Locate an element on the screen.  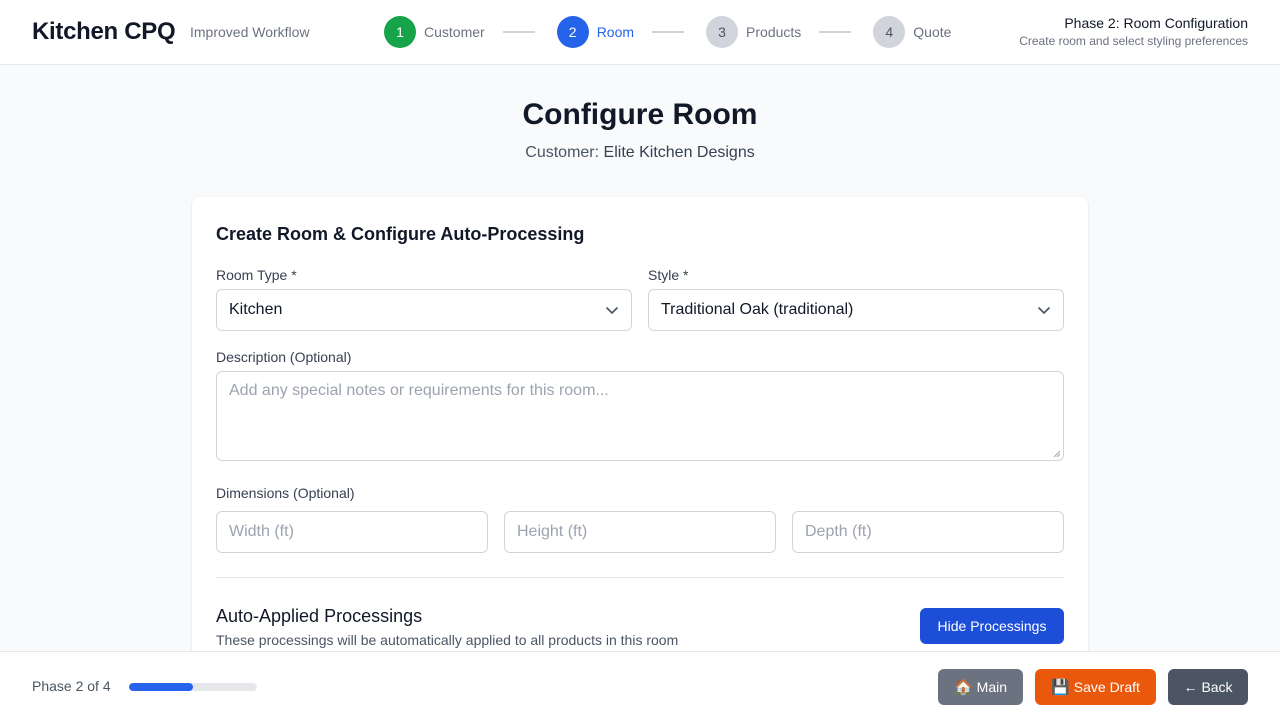
main-button: 🏠 Main is located at coordinates (980, 687).